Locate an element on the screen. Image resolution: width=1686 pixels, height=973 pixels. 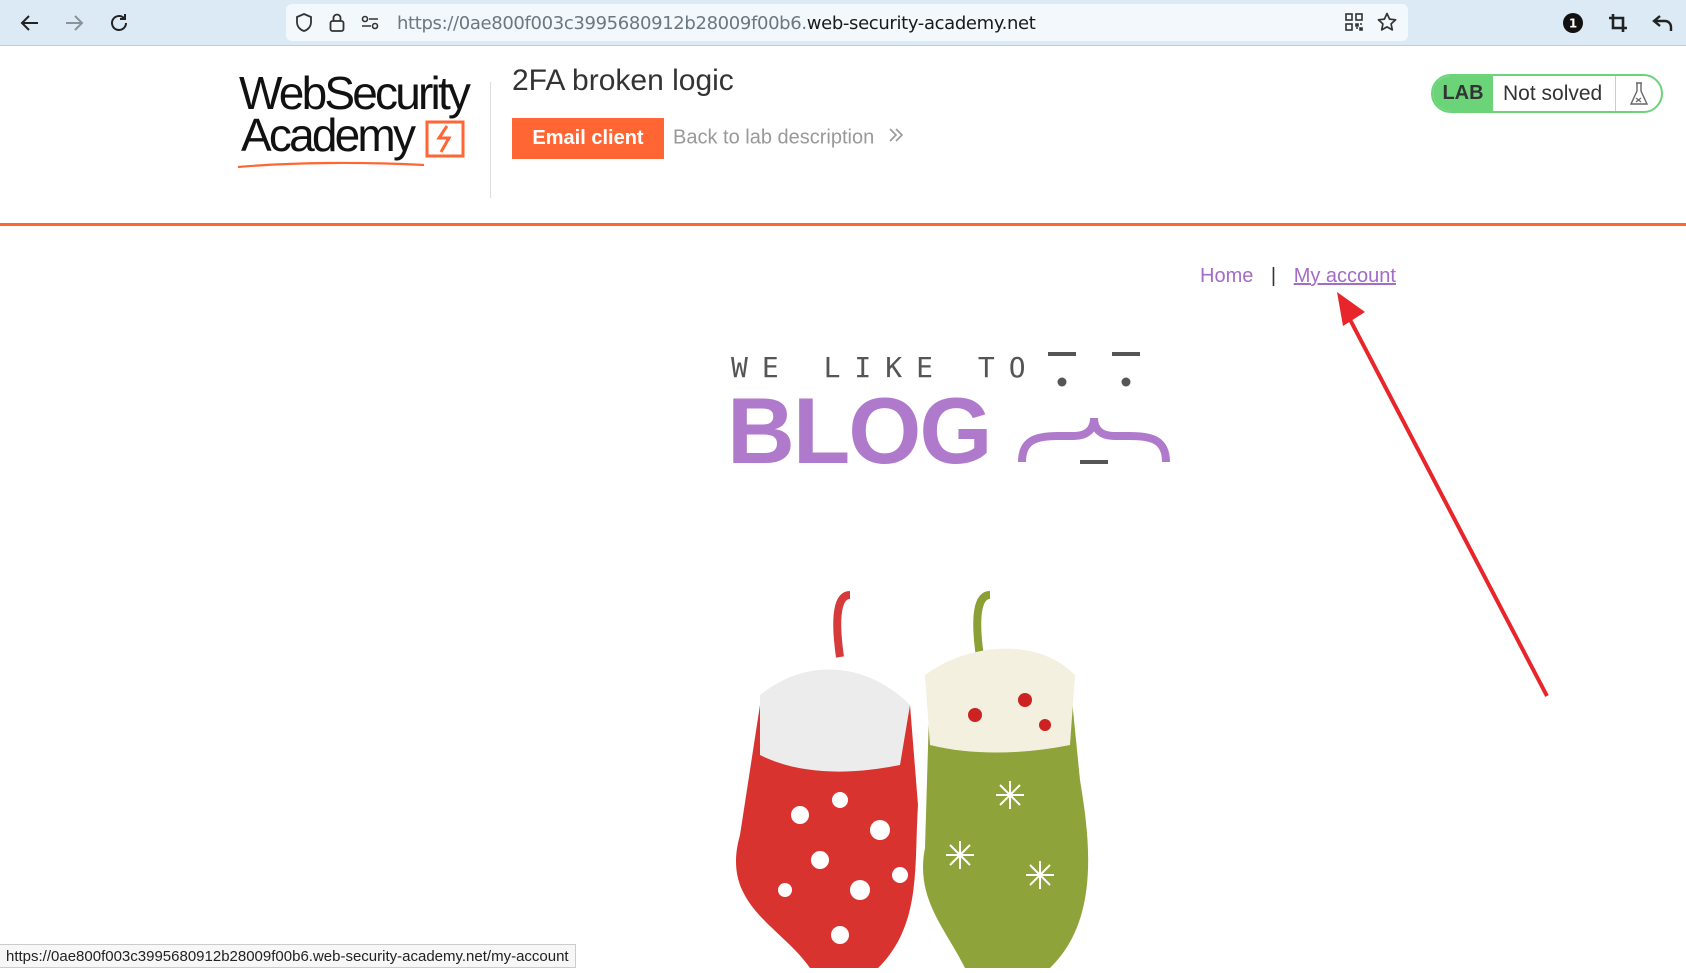
svg-text: 1 is located at coordinates (1573, 24).